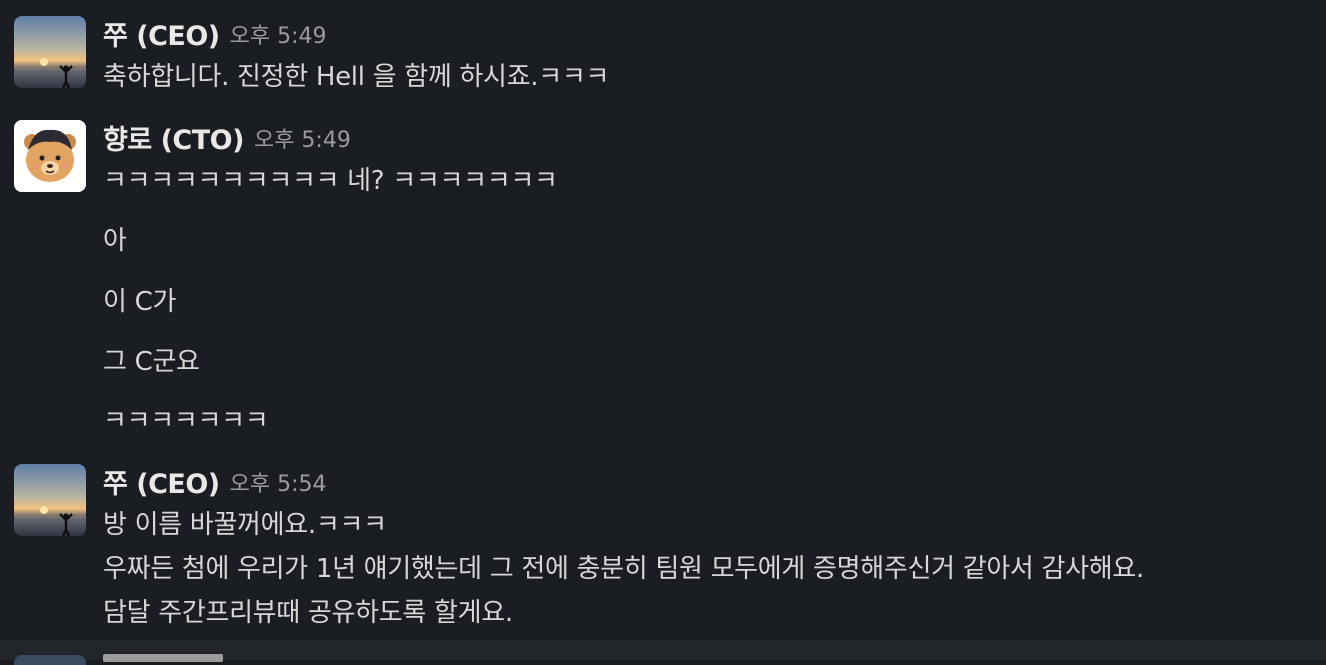  What do you see at coordinates (278, 484) in the screenshot?
I see `timestamp: 오후 5:54` at bounding box center [278, 484].